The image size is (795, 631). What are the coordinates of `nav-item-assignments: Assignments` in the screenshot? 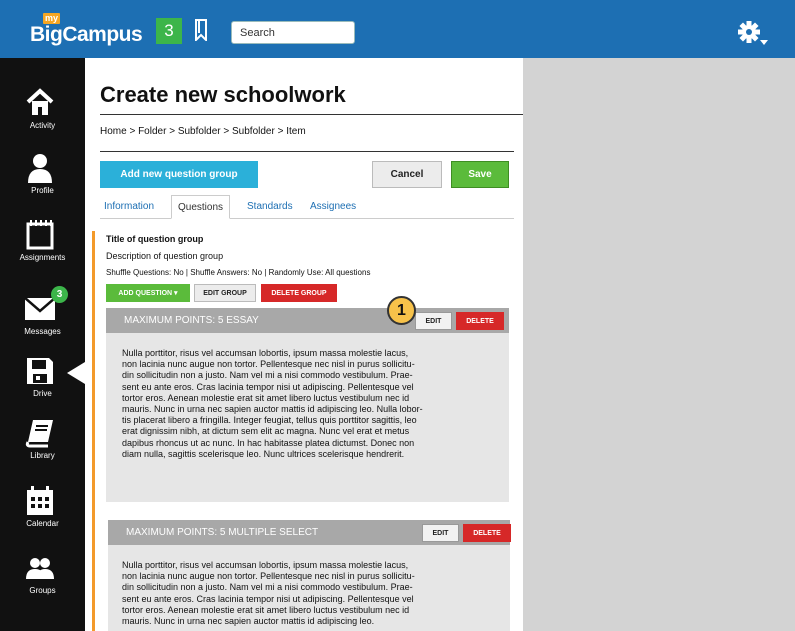 It's located at (42, 252).